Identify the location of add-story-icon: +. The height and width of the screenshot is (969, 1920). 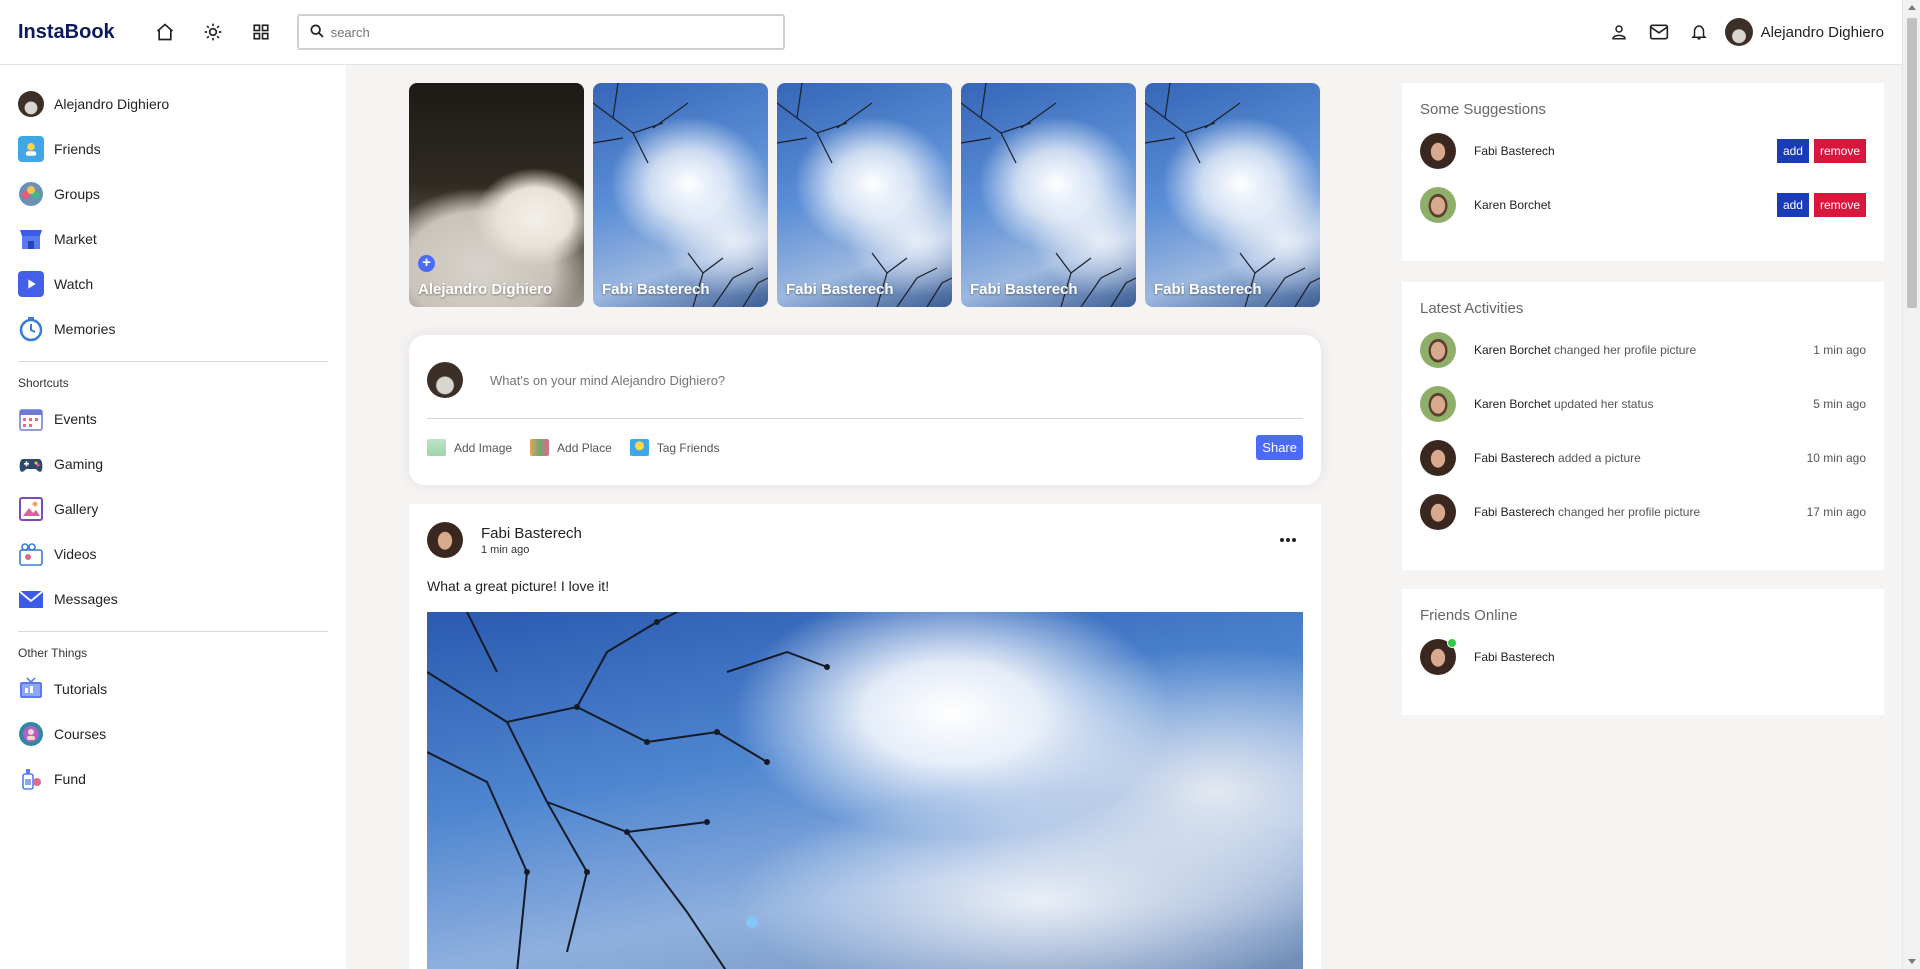
(426, 263).